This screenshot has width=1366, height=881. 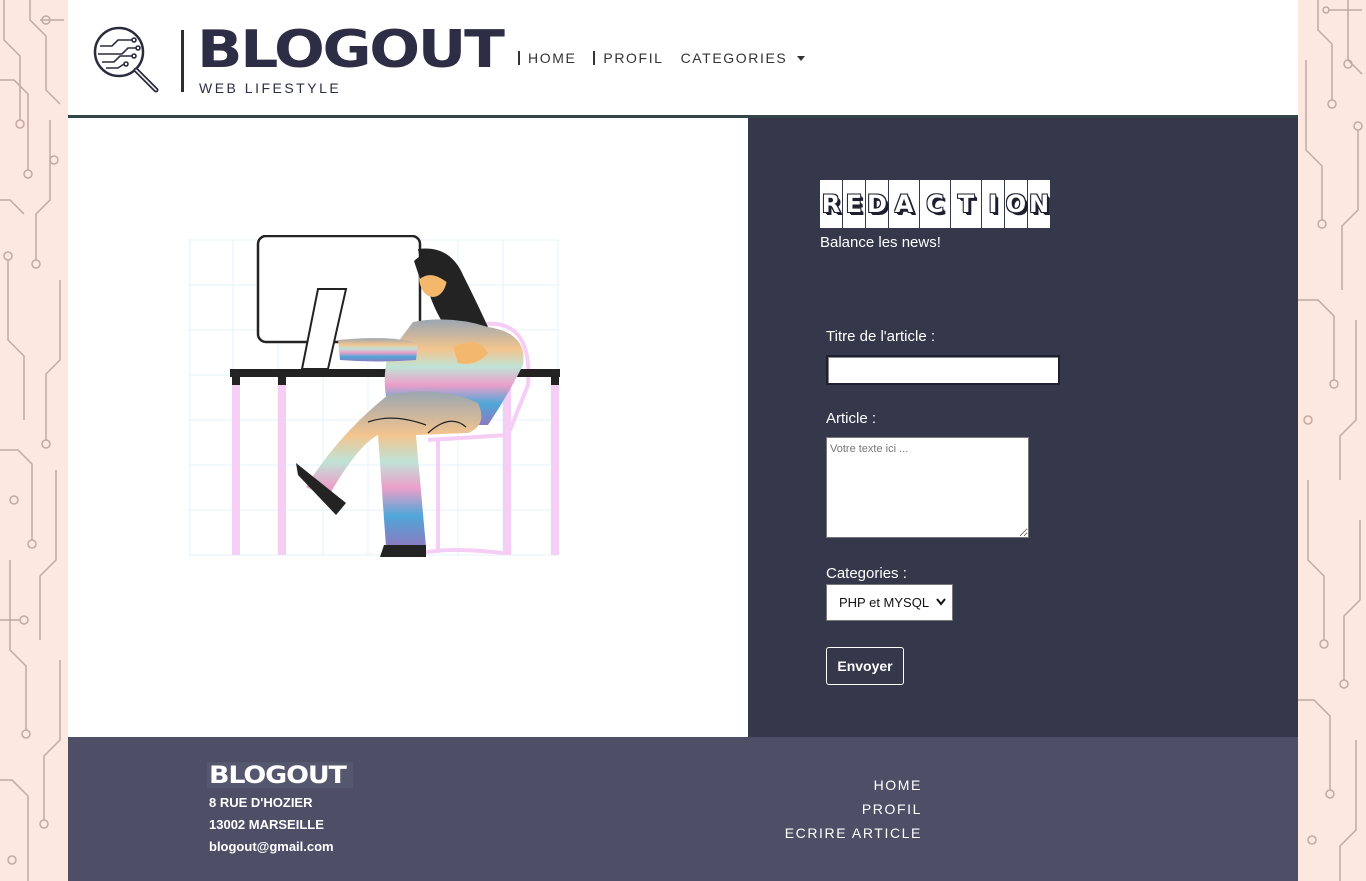 I want to click on chevron-down-icon, so click(x=941, y=602).